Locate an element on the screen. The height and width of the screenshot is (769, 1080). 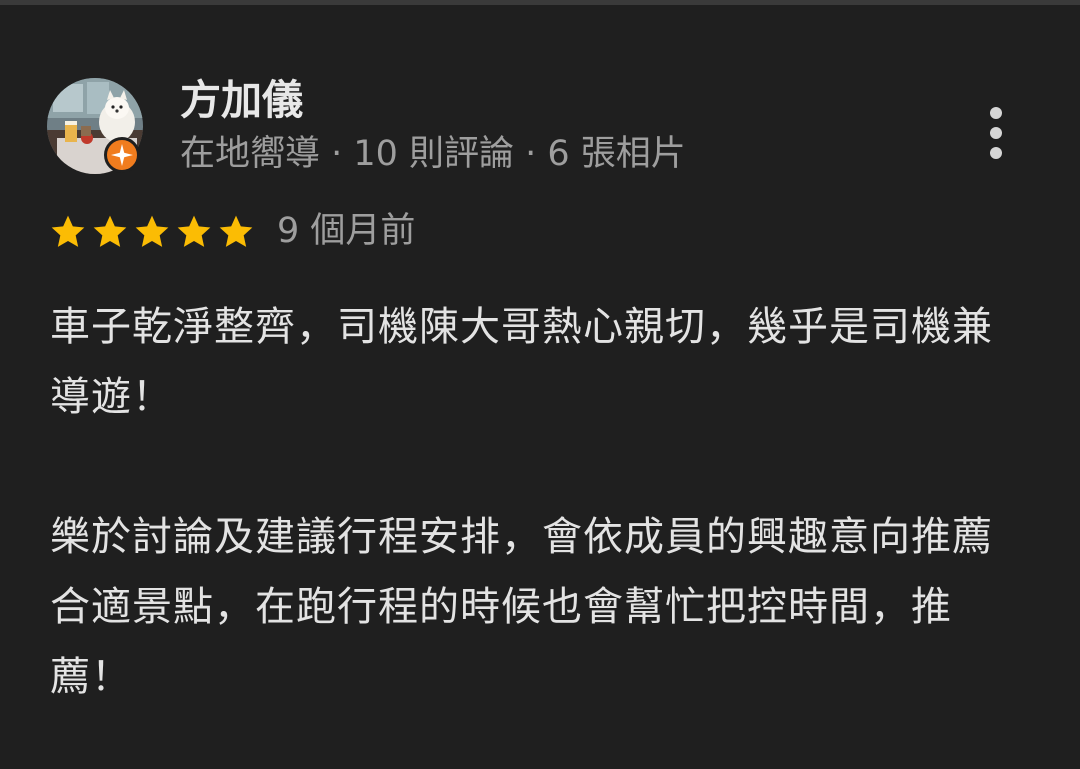
reviewer-meta: 在地嚮導 · 10 則評論 · 6 張相片 is located at coordinates (433, 154).